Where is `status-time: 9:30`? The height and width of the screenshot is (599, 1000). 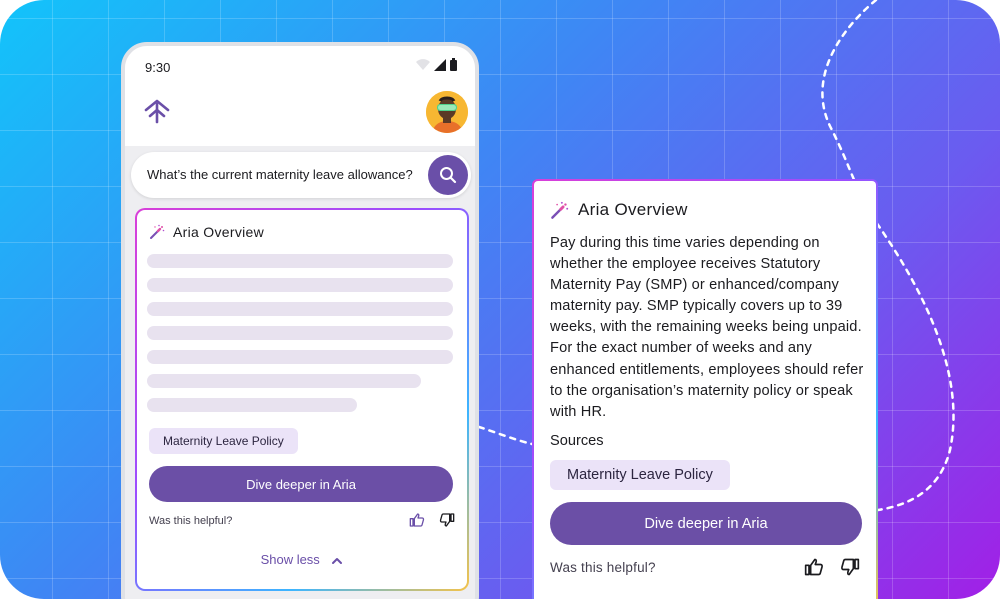
status-time: 9:30 is located at coordinates (158, 67).